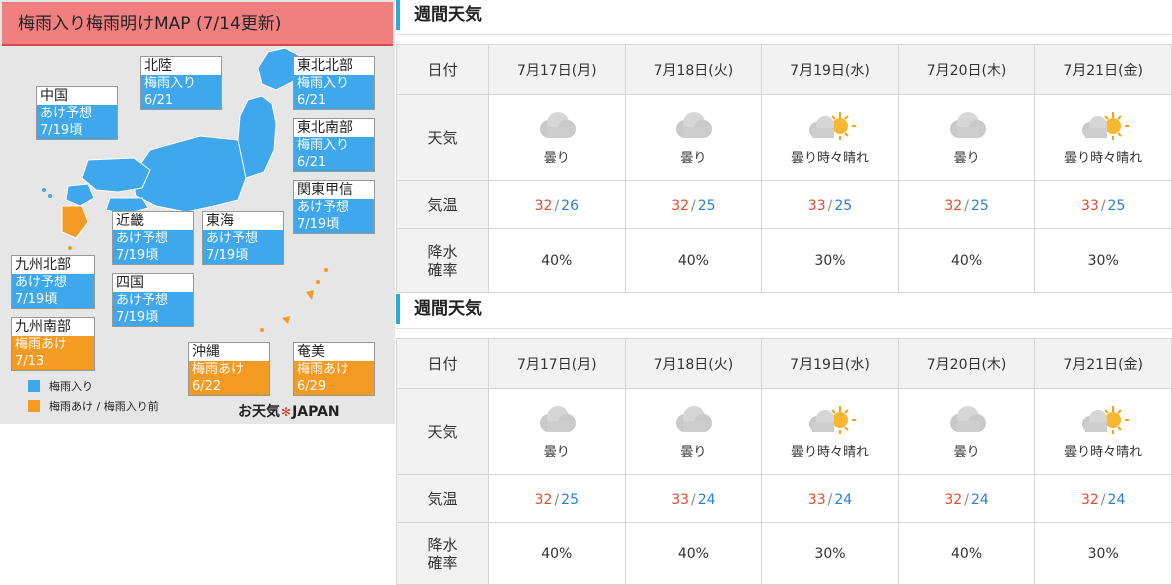 This screenshot has height=585, width=1172. Describe the element at coordinates (442, 431) in the screenshot. I see `label-weather: 天気` at that location.